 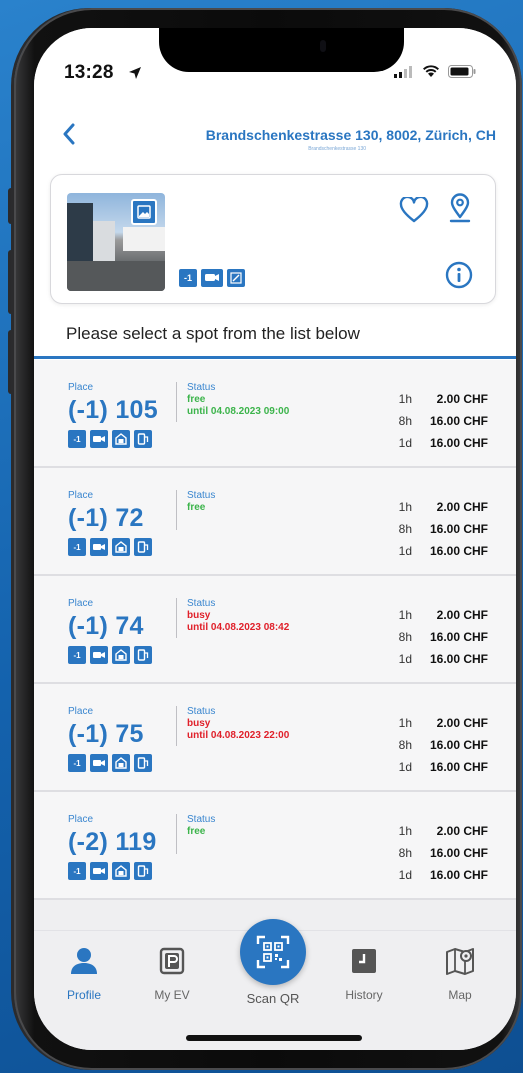 I want to click on info-icon, so click(x=459, y=275).